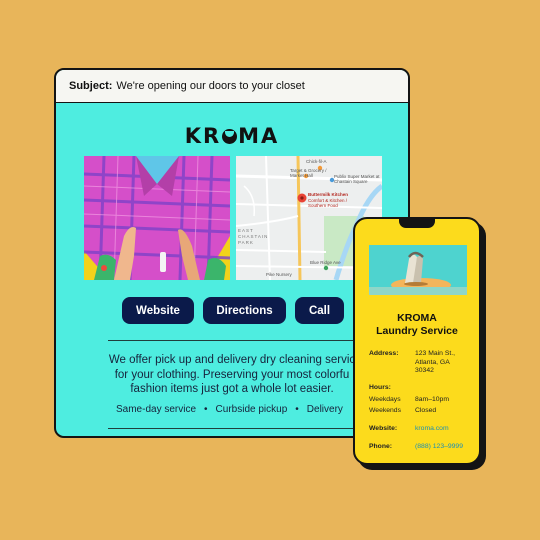 This screenshot has height=540, width=540. I want to click on address-line: 30342, so click(424, 370).